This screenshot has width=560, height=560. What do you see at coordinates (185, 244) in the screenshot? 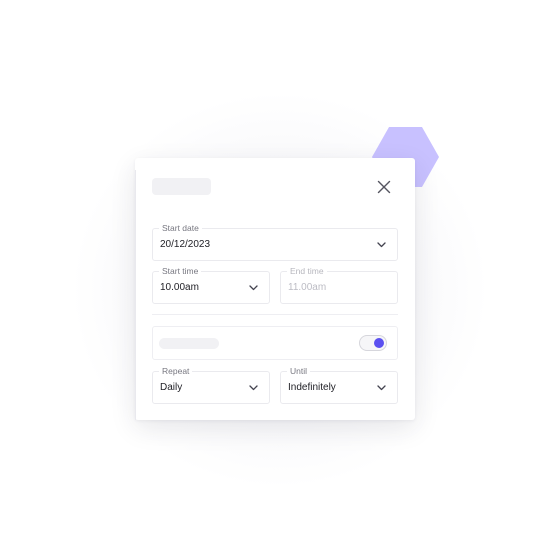
I see `start-date-value: 20/12/2023` at bounding box center [185, 244].